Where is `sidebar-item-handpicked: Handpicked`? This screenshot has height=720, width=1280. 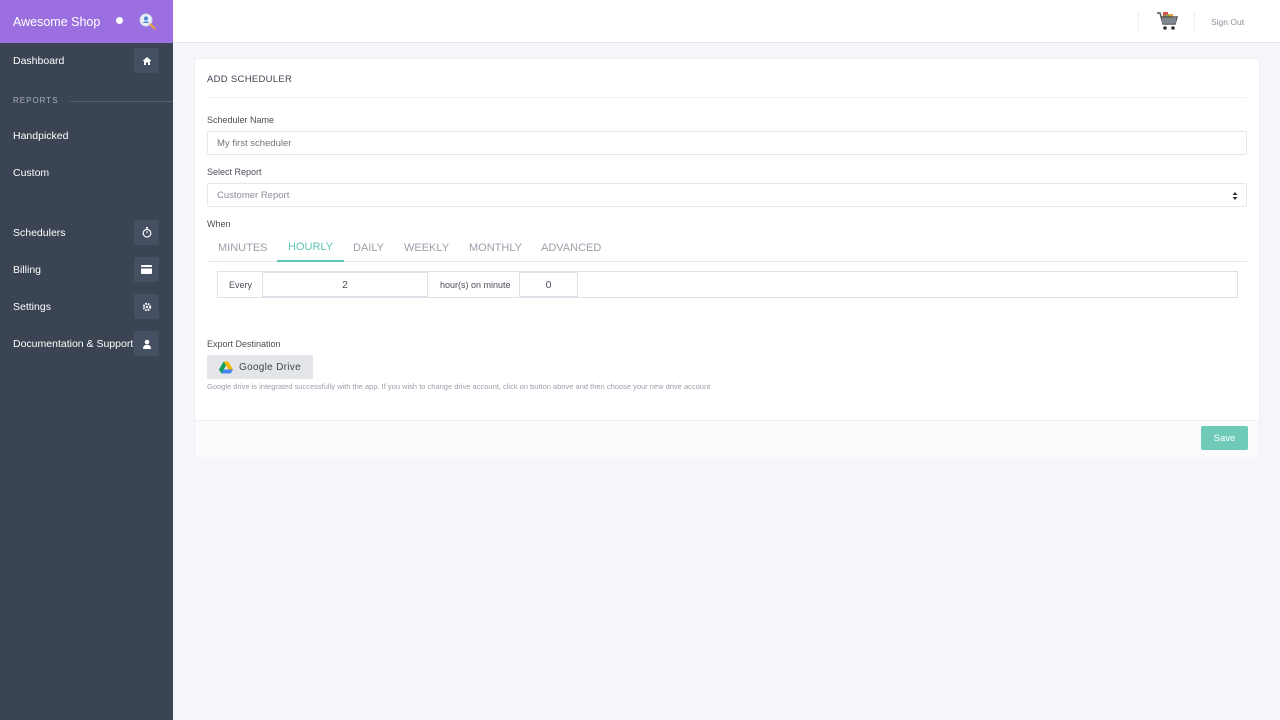 sidebar-item-handpicked: Handpicked is located at coordinates (86, 136).